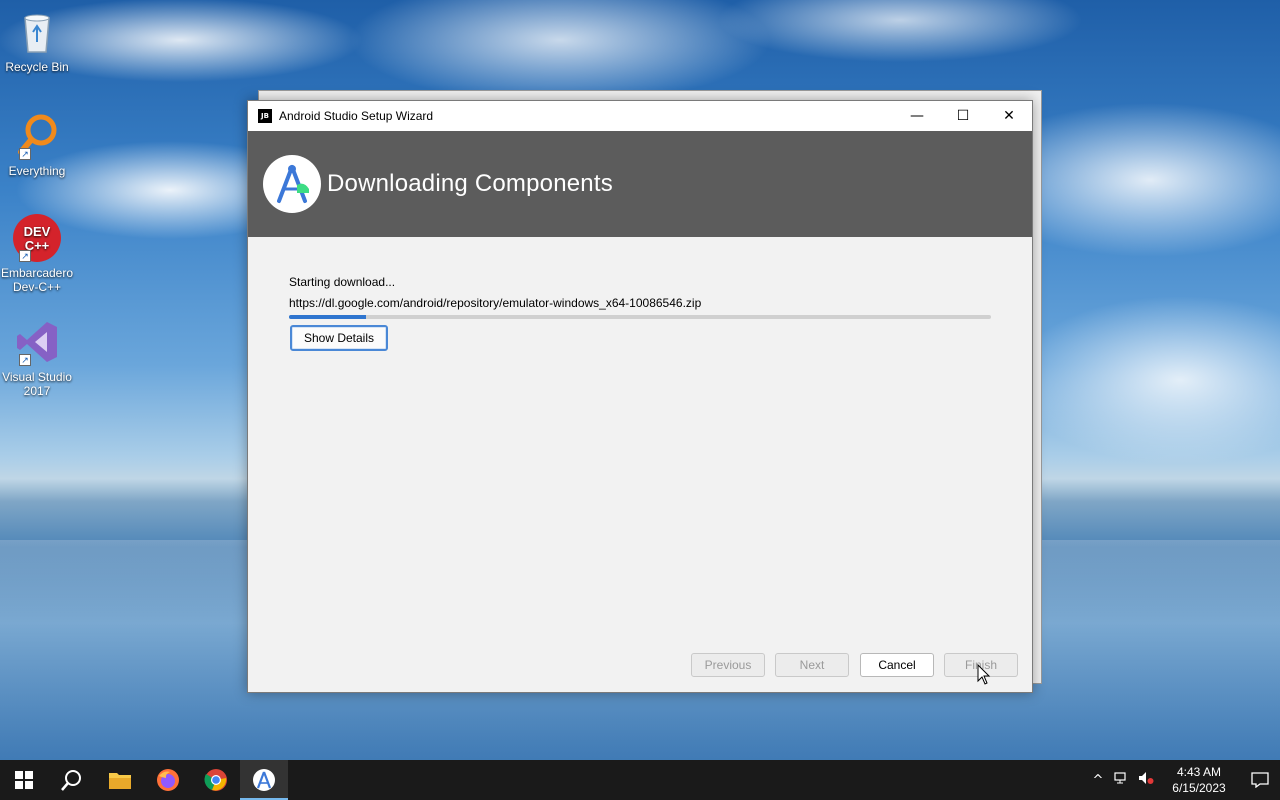 Image resolution: width=1280 pixels, height=800 pixels. Describe the element at coordinates (1122, 780) in the screenshot. I see `network-icon` at that location.